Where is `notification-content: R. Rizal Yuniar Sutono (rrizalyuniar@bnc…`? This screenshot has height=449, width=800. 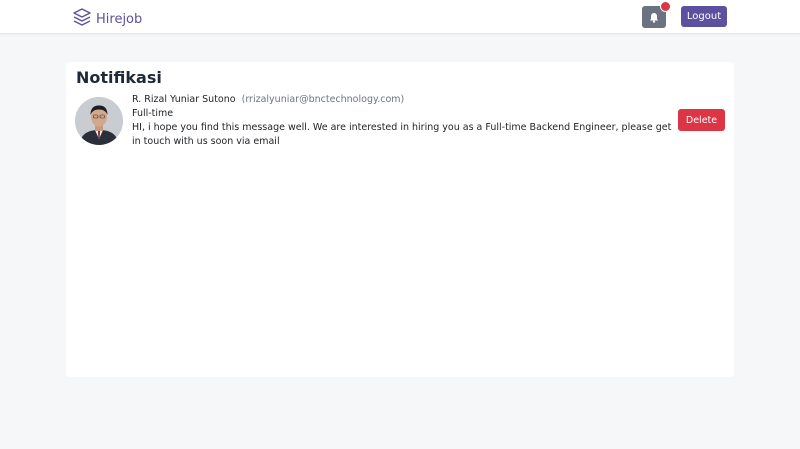 notification-content: R. Rizal Yuniar Sutono (rrizalyuniar@bnc… is located at coordinates (402, 121).